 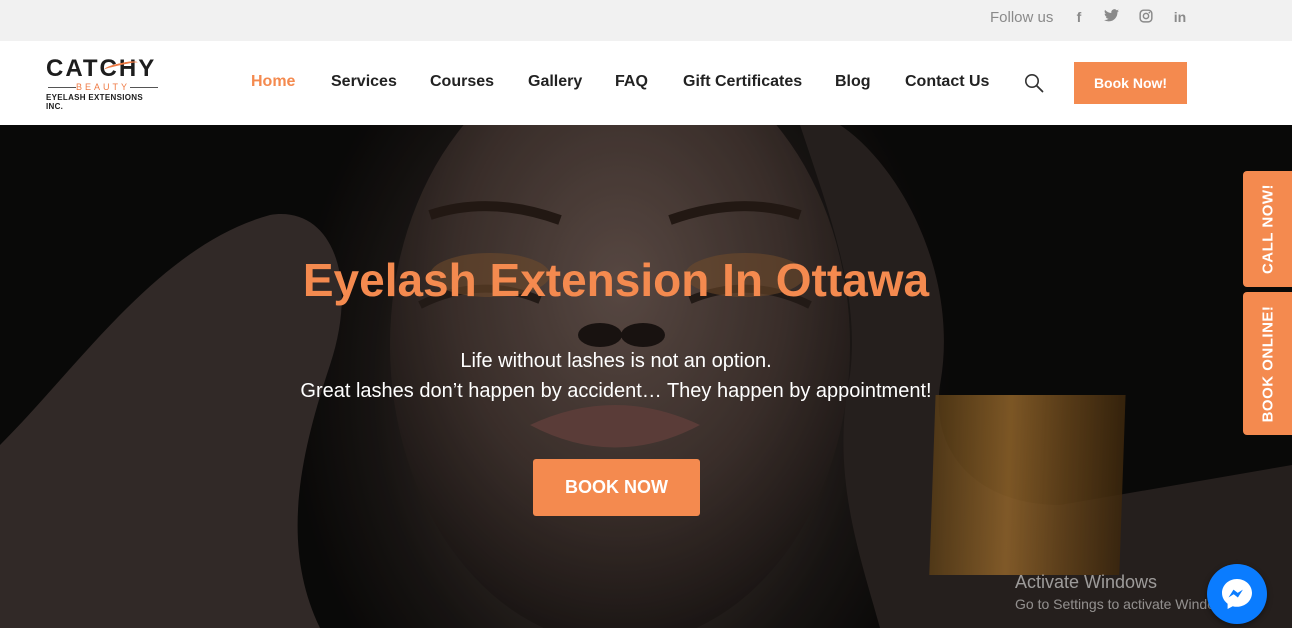 I want to click on instagram-icon, so click(x=1146, y=17).